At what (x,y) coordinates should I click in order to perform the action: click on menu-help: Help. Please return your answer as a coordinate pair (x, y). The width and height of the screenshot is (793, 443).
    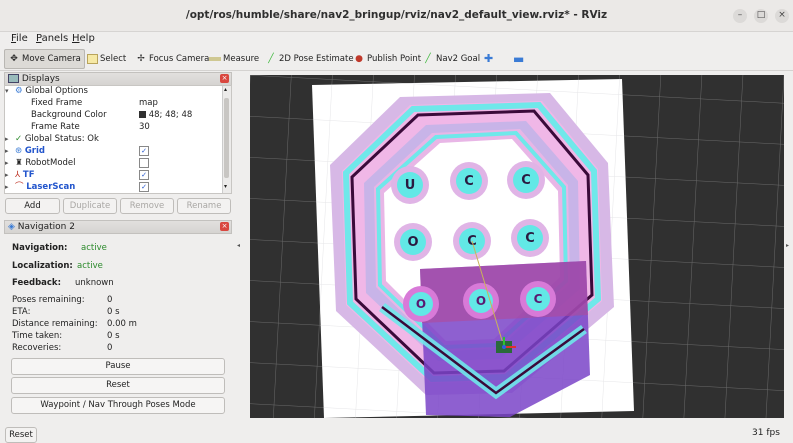
    Looking at the image, I should click on (83, 38).